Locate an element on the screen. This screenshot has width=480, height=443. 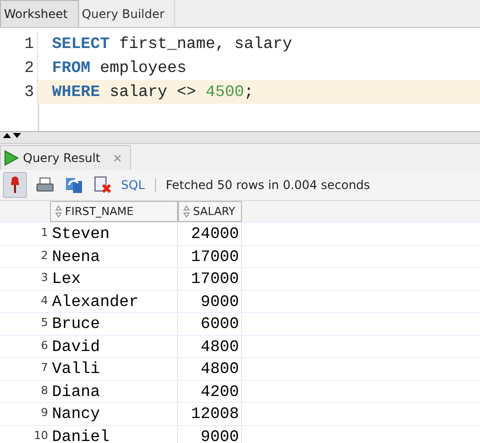
table-cell: Lex is located at coordinates (114, 279).